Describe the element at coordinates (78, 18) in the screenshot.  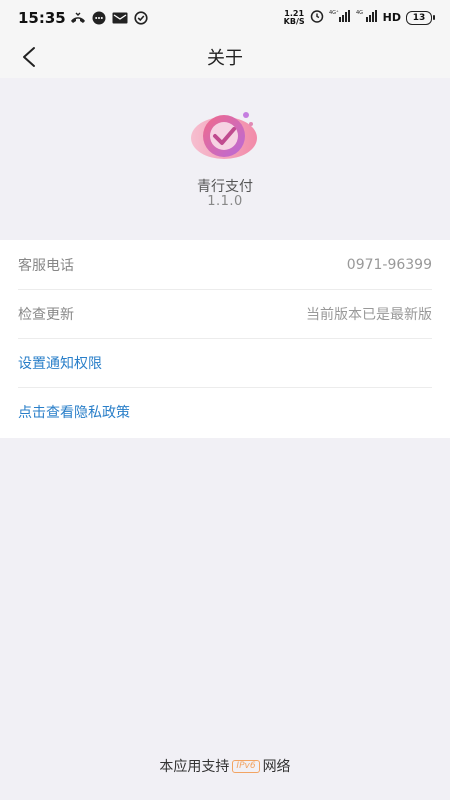
I see `missed-call-icon` at that location.